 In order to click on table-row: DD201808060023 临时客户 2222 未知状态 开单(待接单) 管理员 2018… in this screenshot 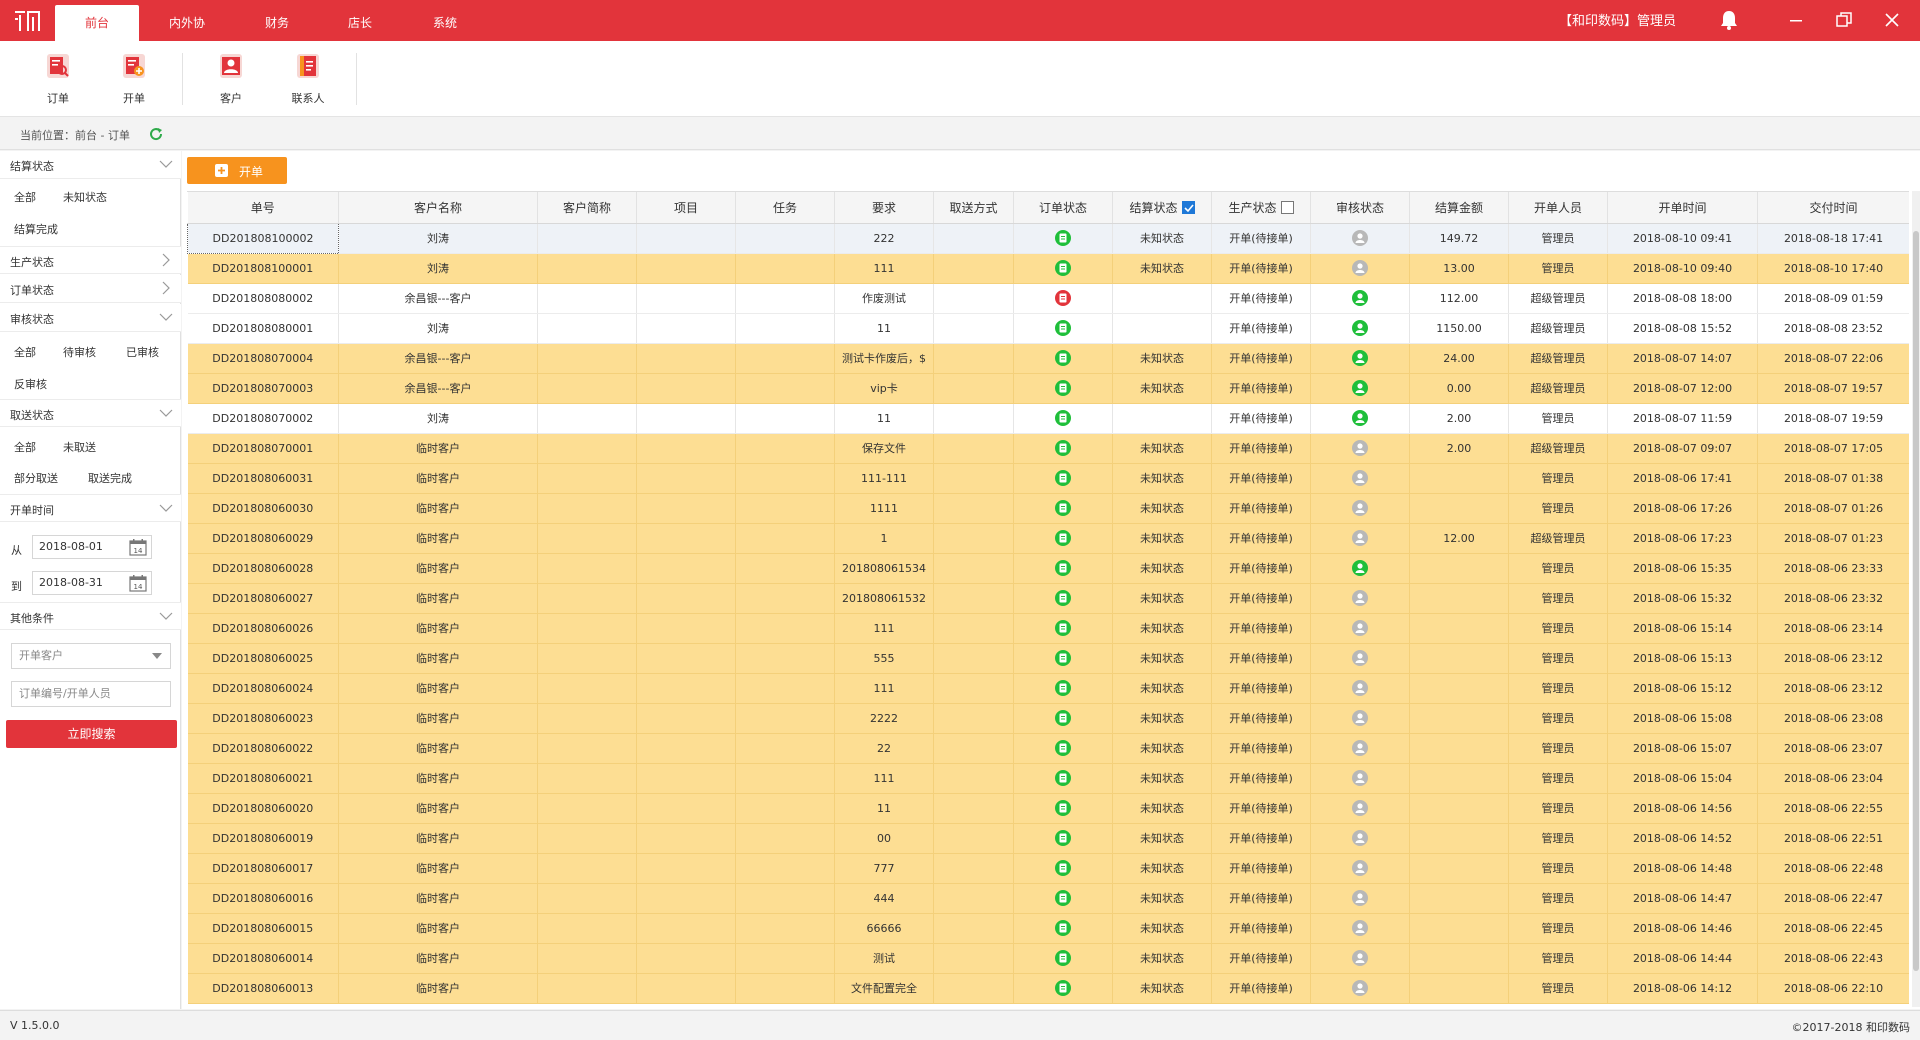, I will do `click(1048, 718)`.